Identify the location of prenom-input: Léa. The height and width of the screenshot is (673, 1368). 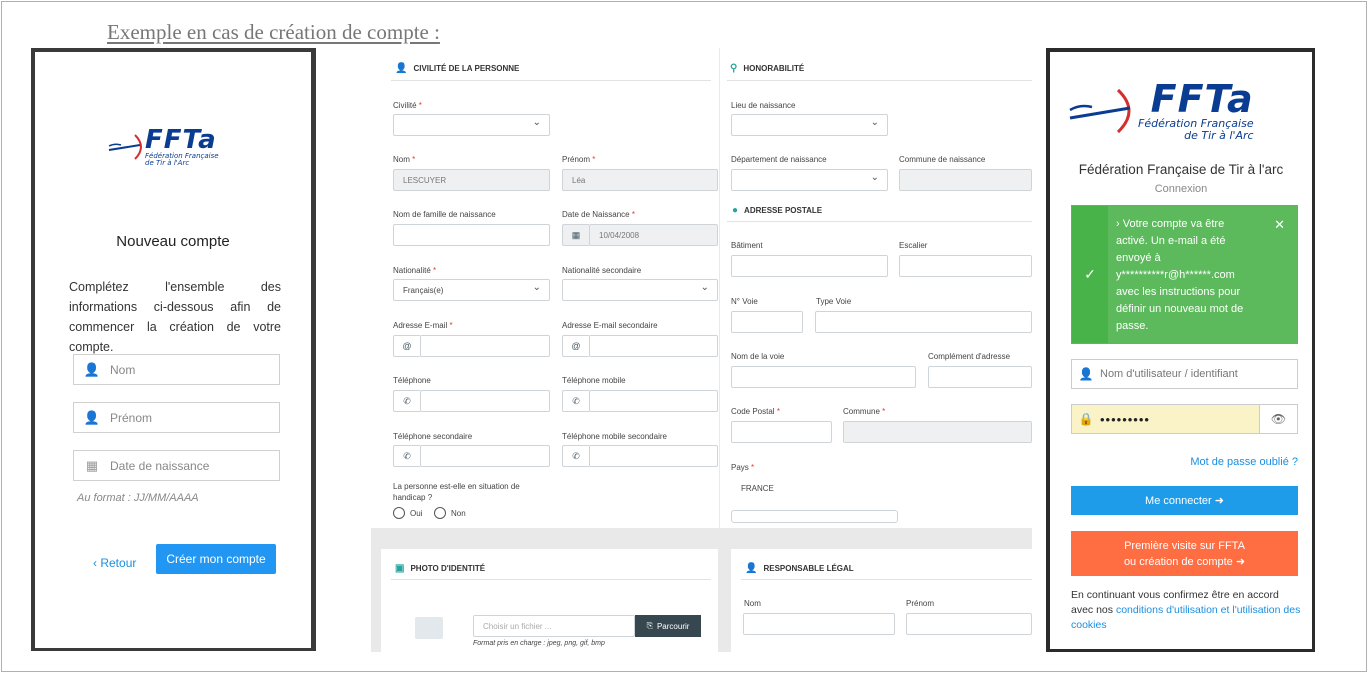
(640, 180).